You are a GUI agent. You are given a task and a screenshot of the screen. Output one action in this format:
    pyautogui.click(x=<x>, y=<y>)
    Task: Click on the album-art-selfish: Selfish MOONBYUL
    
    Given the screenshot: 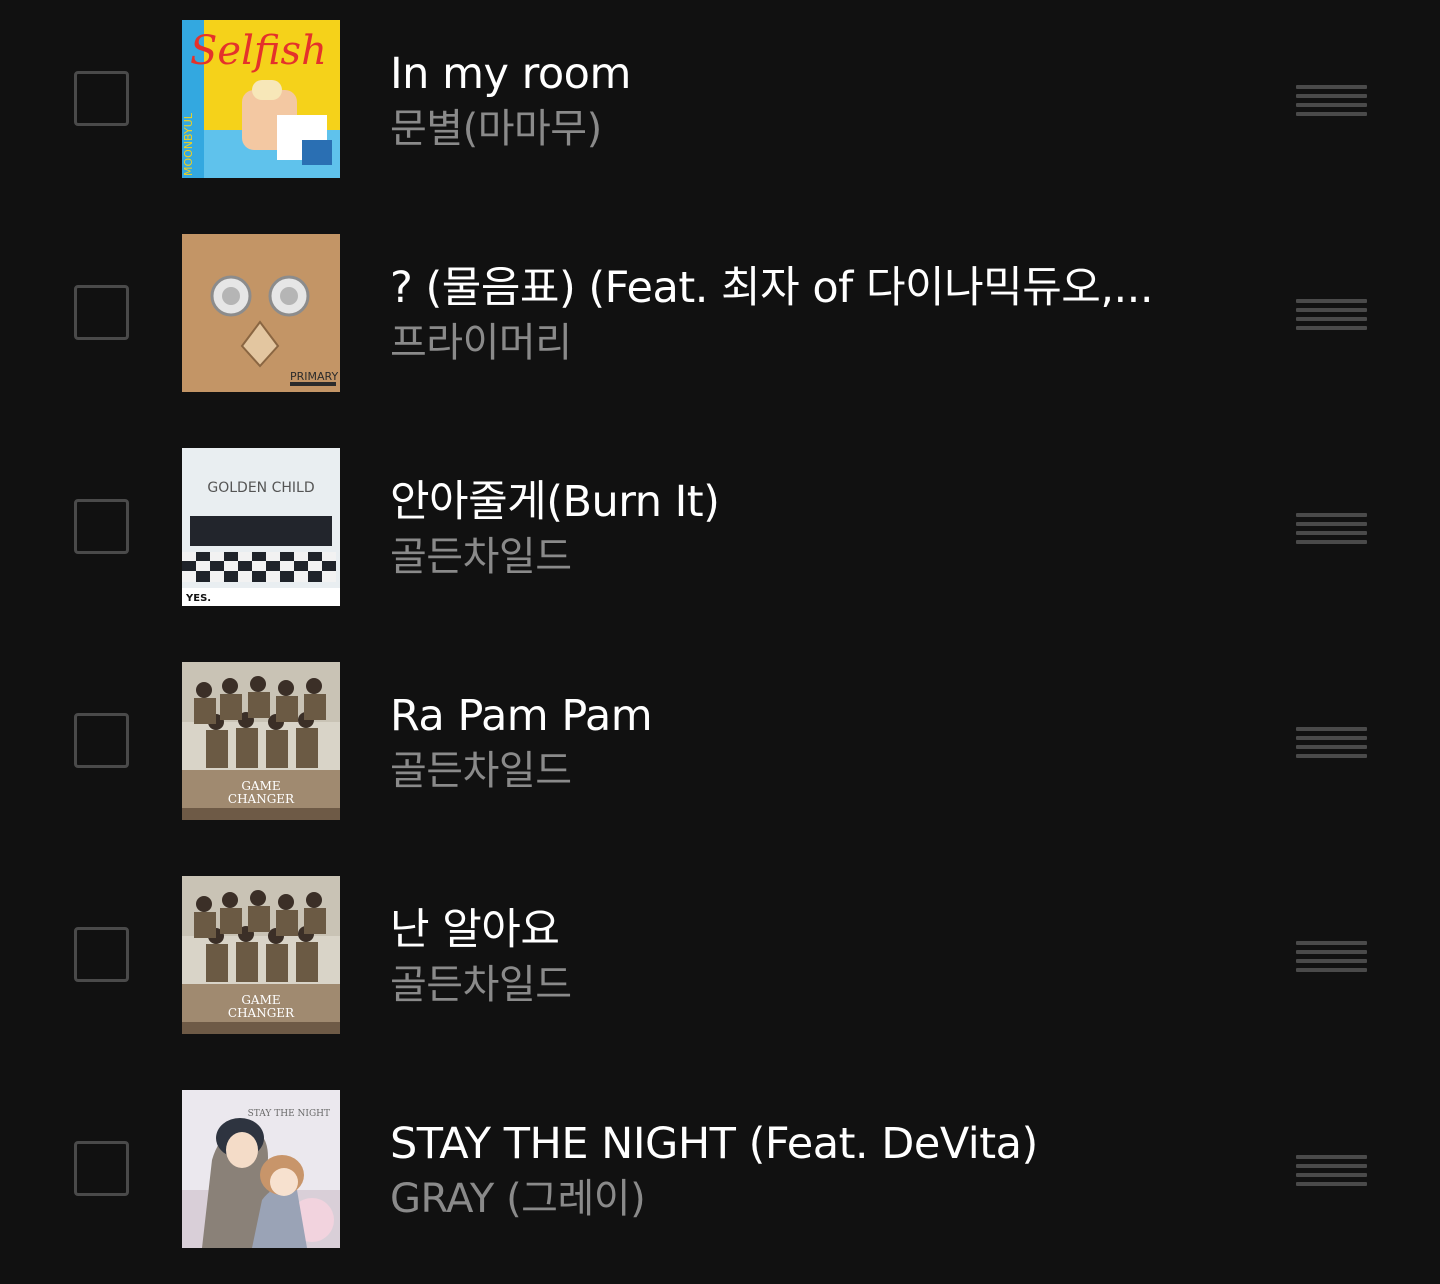 What is the action you would take?
    pyautogui.click(x=261, y=99)
    